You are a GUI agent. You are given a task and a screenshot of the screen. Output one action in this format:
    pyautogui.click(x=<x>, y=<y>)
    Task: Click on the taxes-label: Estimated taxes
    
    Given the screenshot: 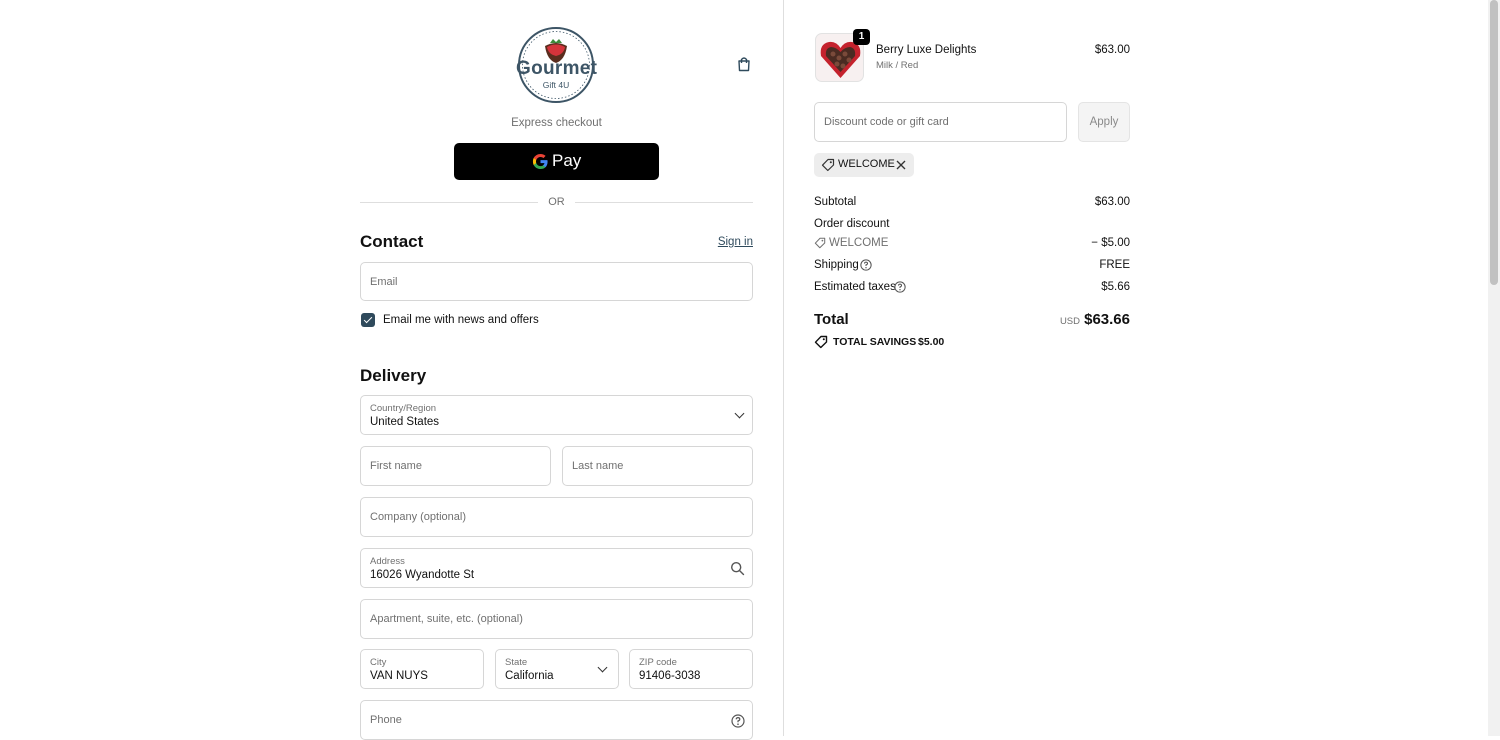 What is the action you would take?
    pyautogui.click(x=855, y=287)
    